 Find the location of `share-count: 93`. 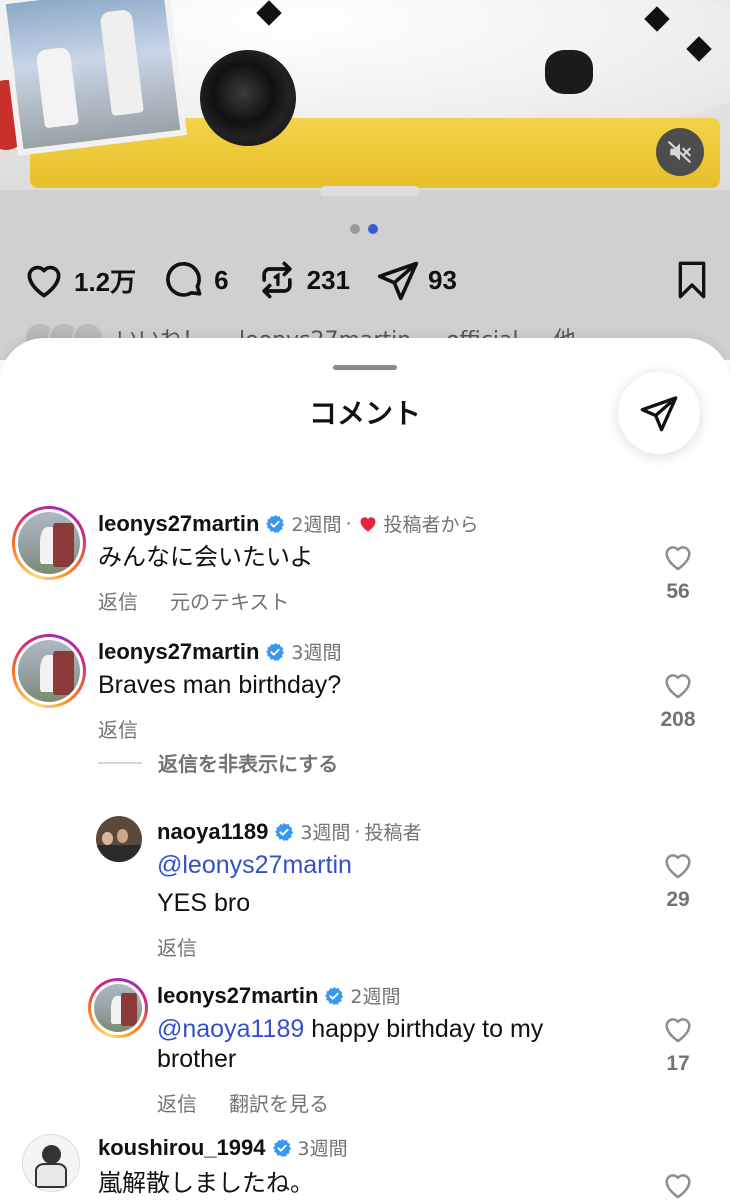

share-count: 93 is located at coordinates (442, 279).